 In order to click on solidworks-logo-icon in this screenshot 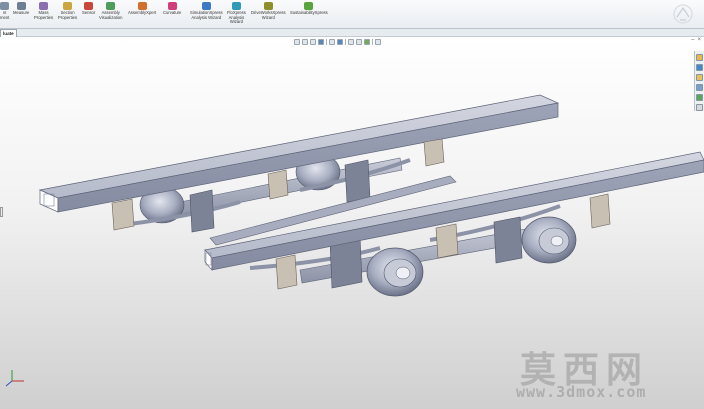, I will do `click(683, 14)`.